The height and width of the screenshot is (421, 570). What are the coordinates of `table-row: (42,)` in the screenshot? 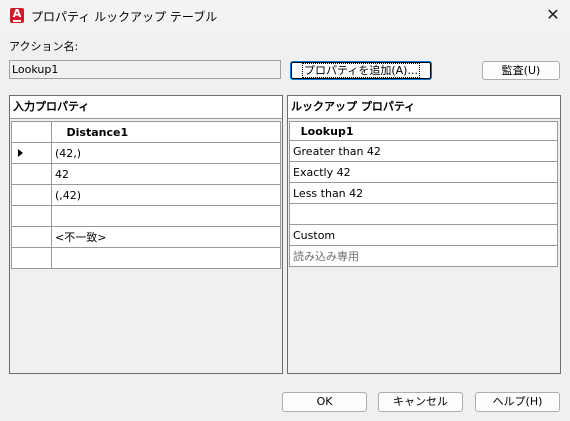 It's located at (146, 153).